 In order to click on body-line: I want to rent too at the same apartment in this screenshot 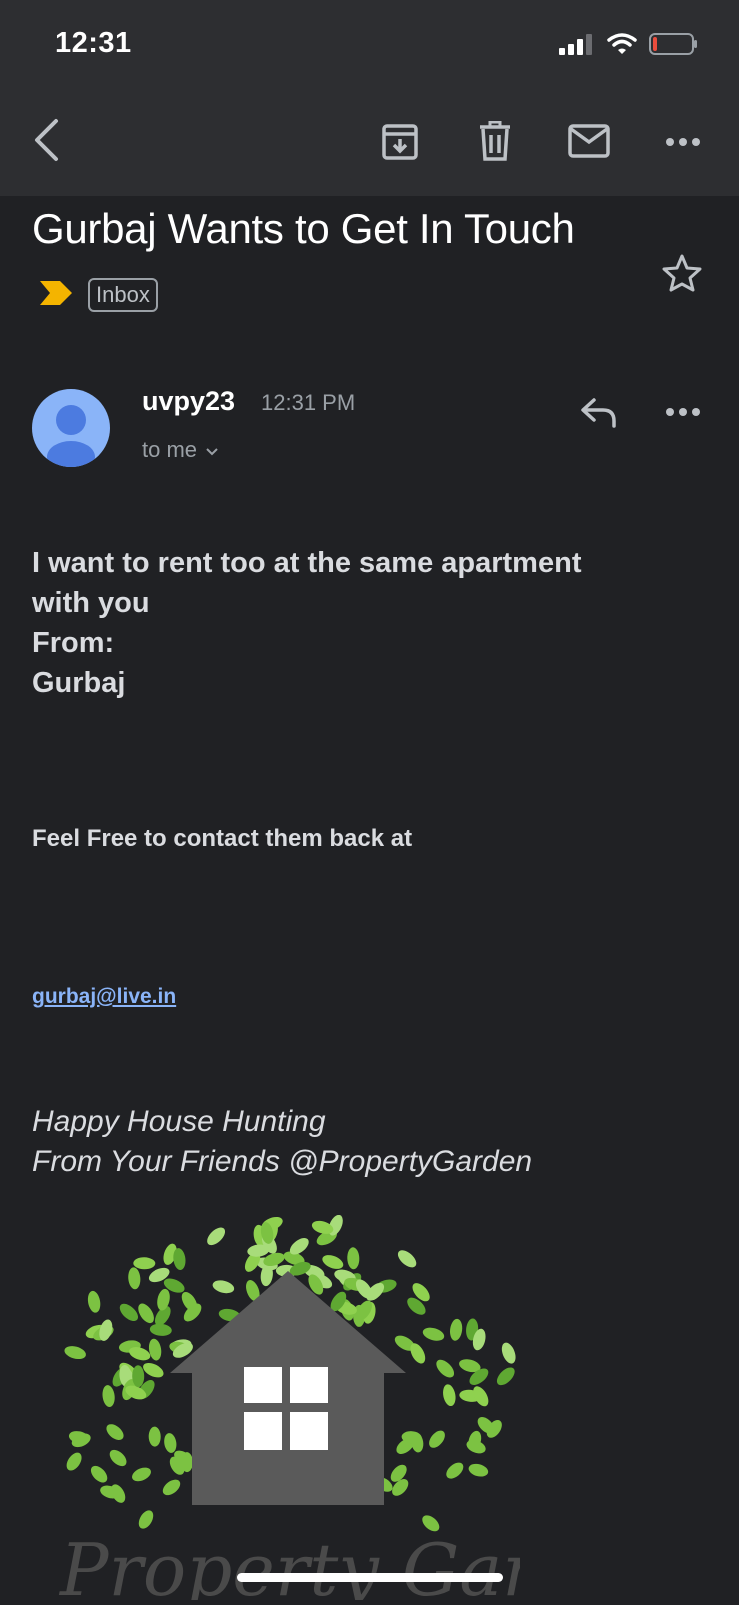, I will do `click(307, 563)`.